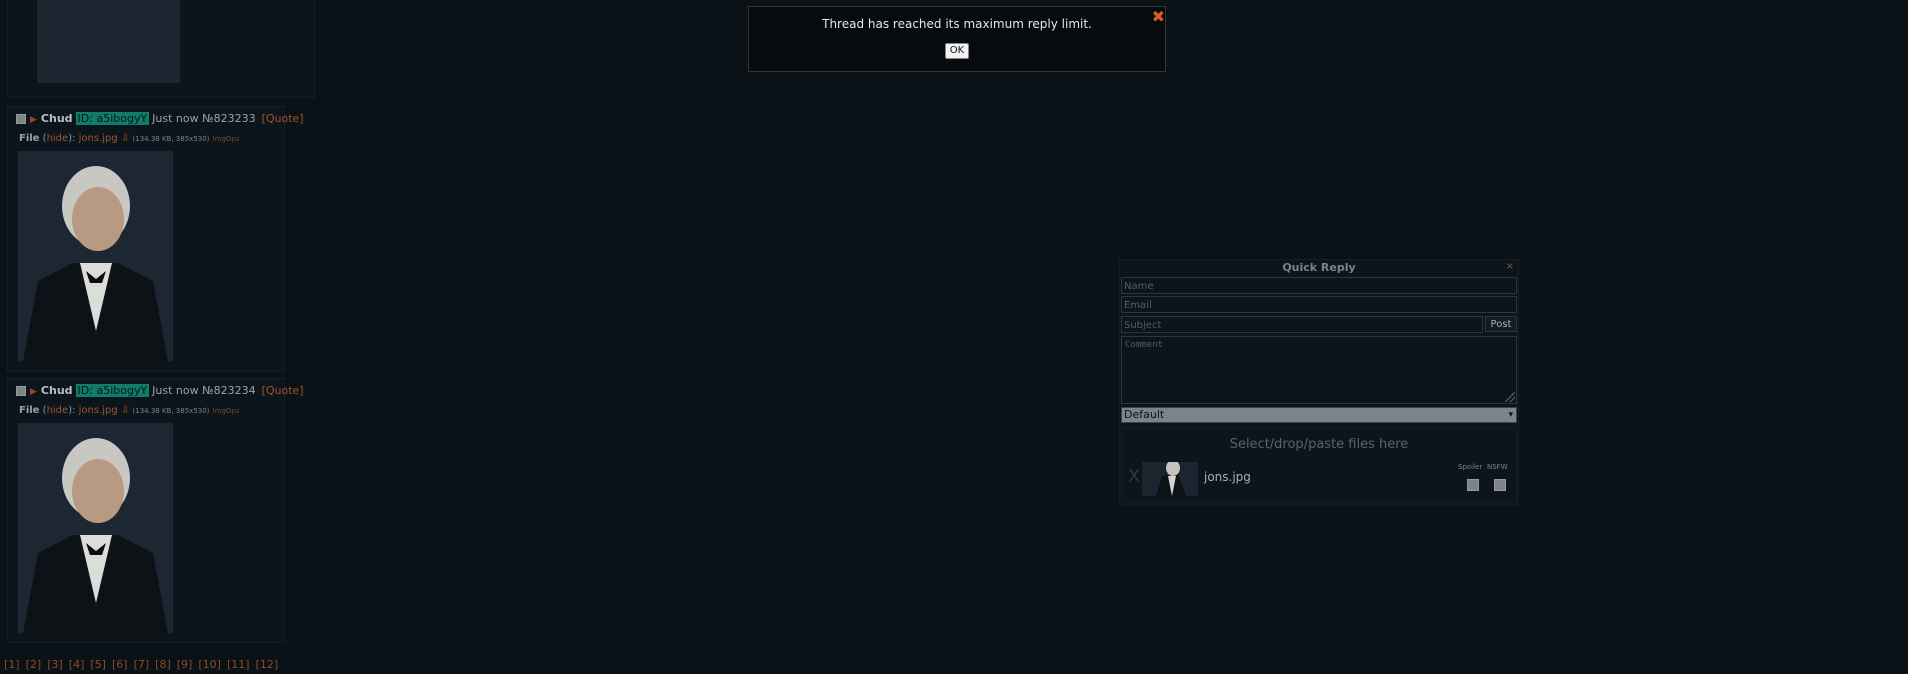 This screenshot has width=1908, height=674. I want to click on page-link-1: [1], so click(12, 664).